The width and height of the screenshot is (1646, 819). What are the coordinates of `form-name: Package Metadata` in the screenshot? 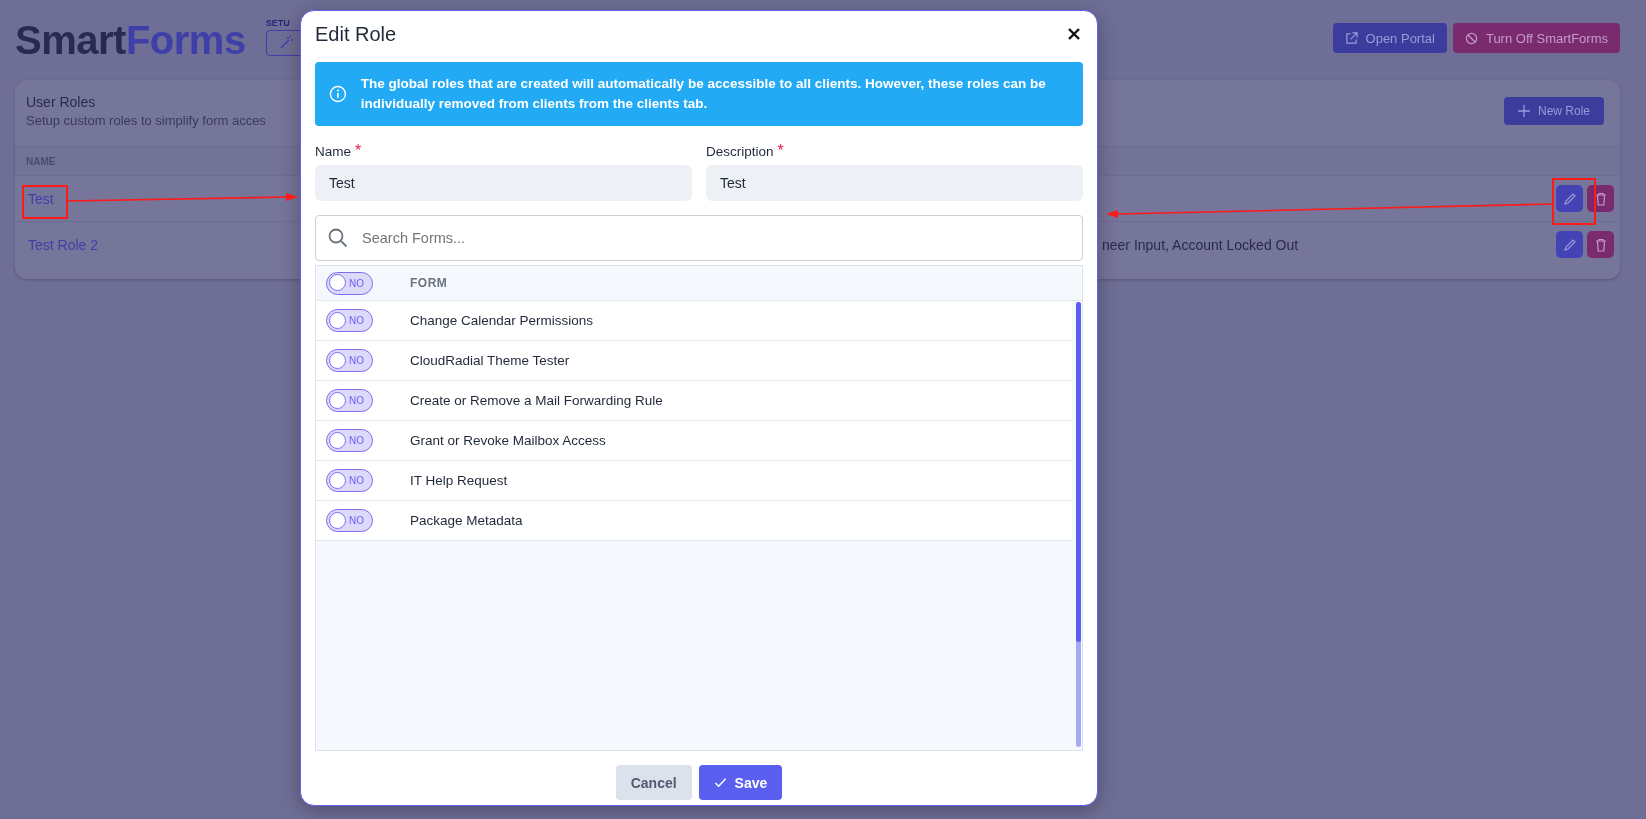 It's located at (466, 520).